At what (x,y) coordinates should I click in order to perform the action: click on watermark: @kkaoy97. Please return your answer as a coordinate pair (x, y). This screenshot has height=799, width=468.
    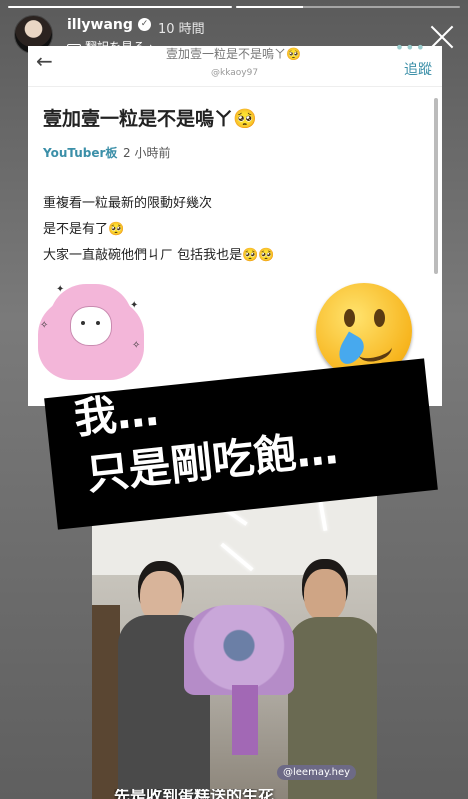
    Looking at the image, I should click on (235, 73).